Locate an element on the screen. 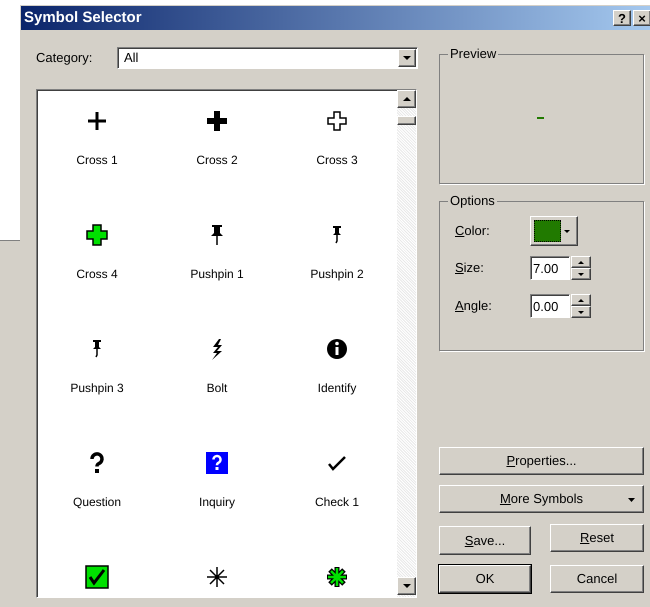 The width and height of the screenshot is (650, 607). symbol-item: Question is located at coordinates (97, 508).